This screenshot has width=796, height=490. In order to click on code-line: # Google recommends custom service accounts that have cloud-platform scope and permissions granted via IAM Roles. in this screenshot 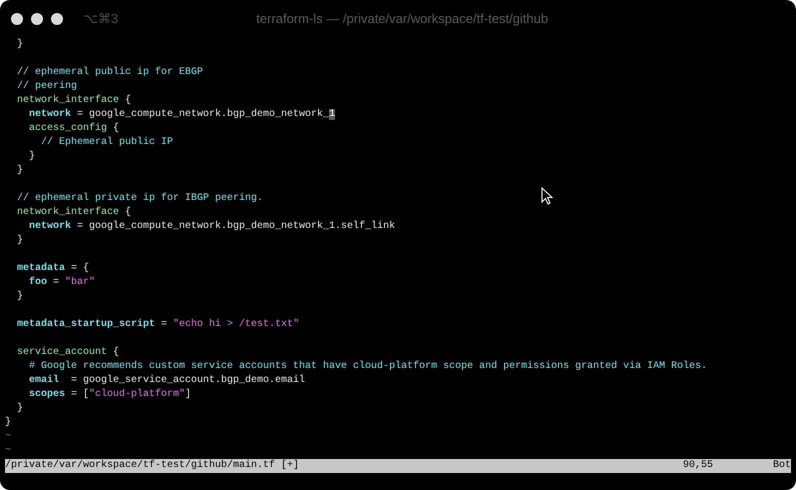, I will do `click(368, 367)`.